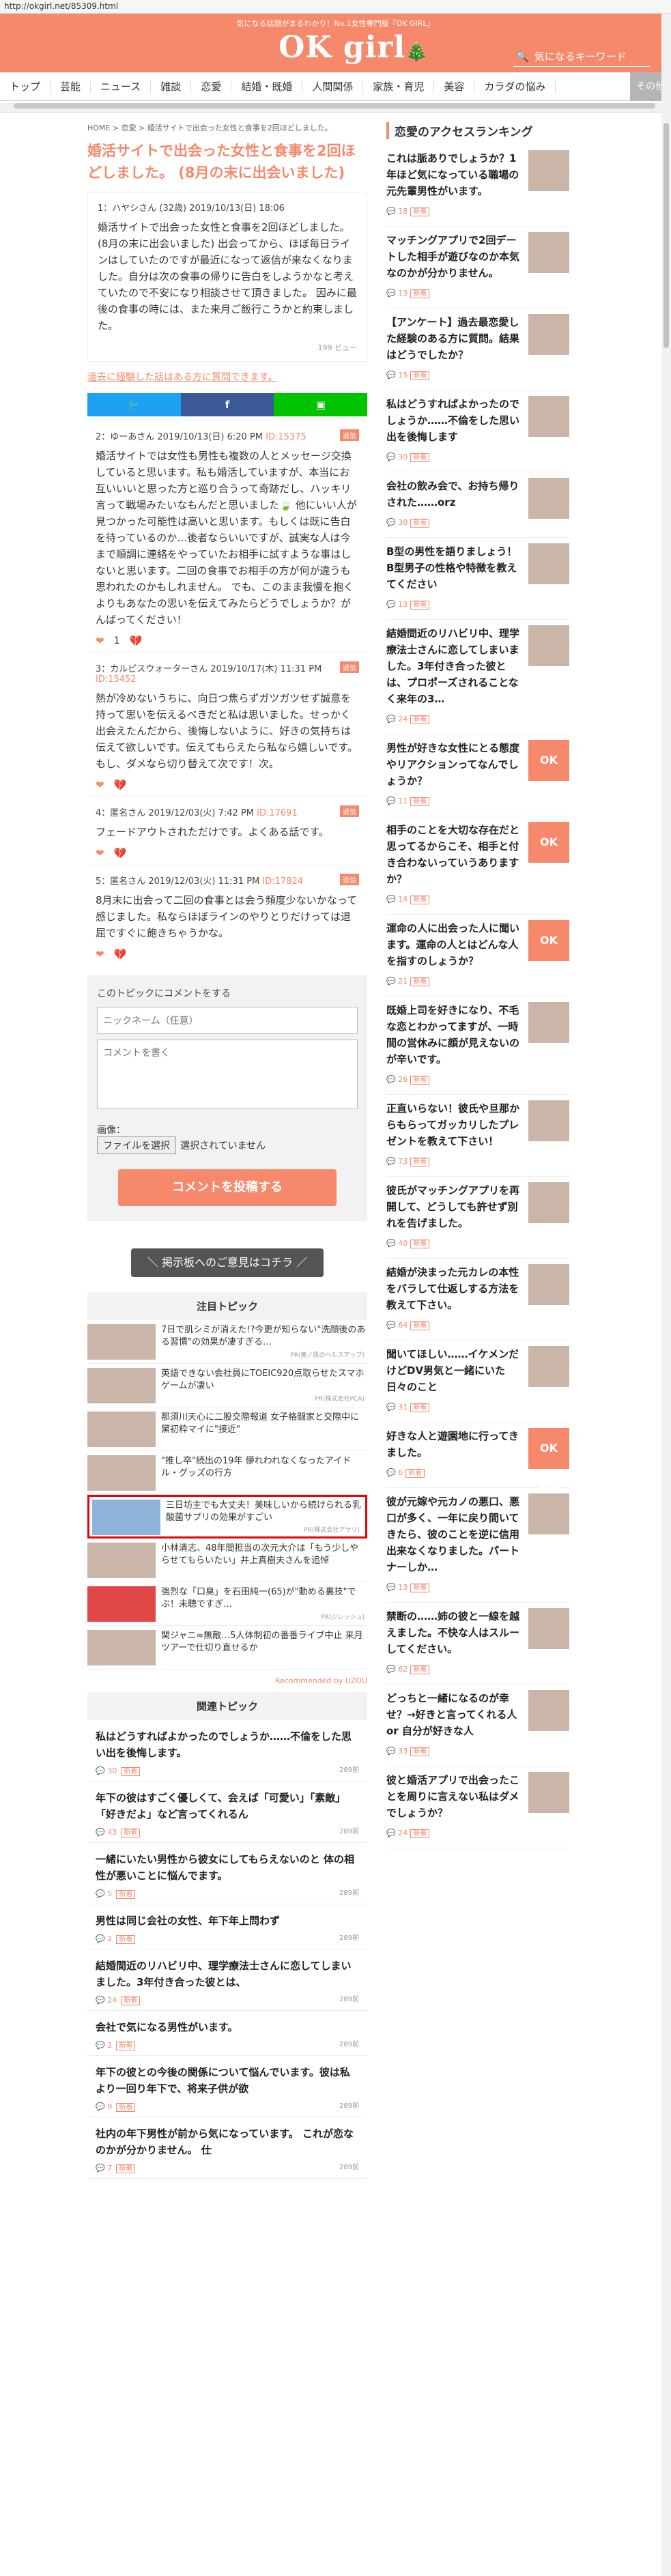 The width and height of the screenshot is (671, 2576). I want to click on ranking-item: B型の男性を語りましょう！B型男子の性格や特徴を教えてください 💬 13 新着, so click(477, 579).